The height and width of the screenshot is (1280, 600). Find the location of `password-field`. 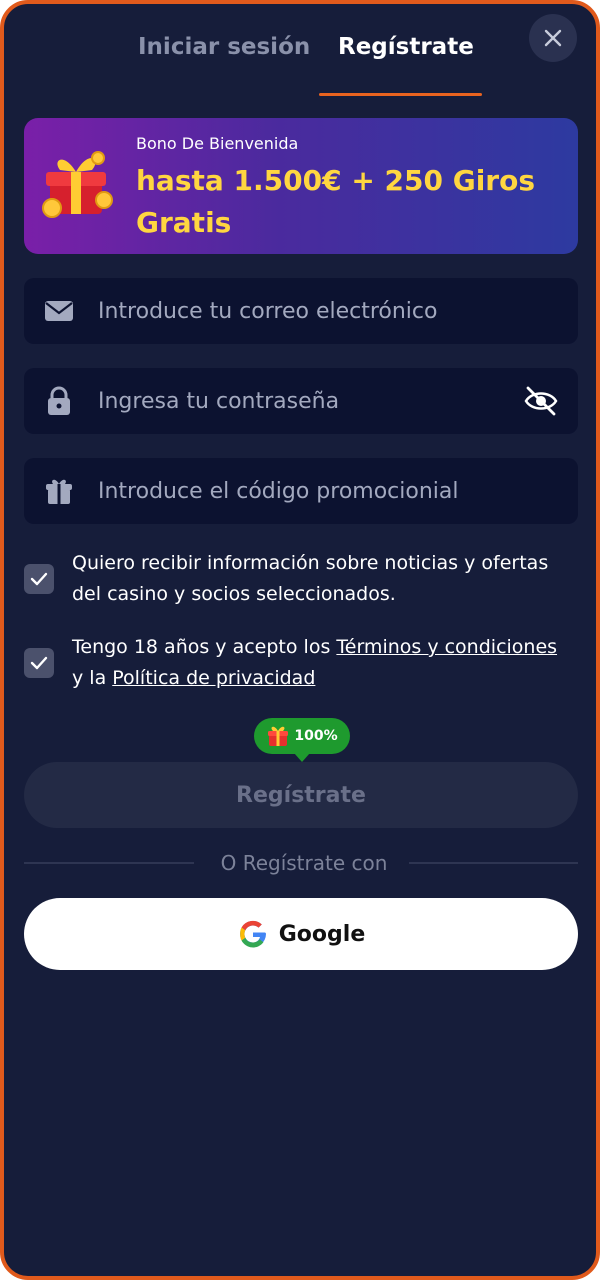

password-field is located at coordinates (301, 401).